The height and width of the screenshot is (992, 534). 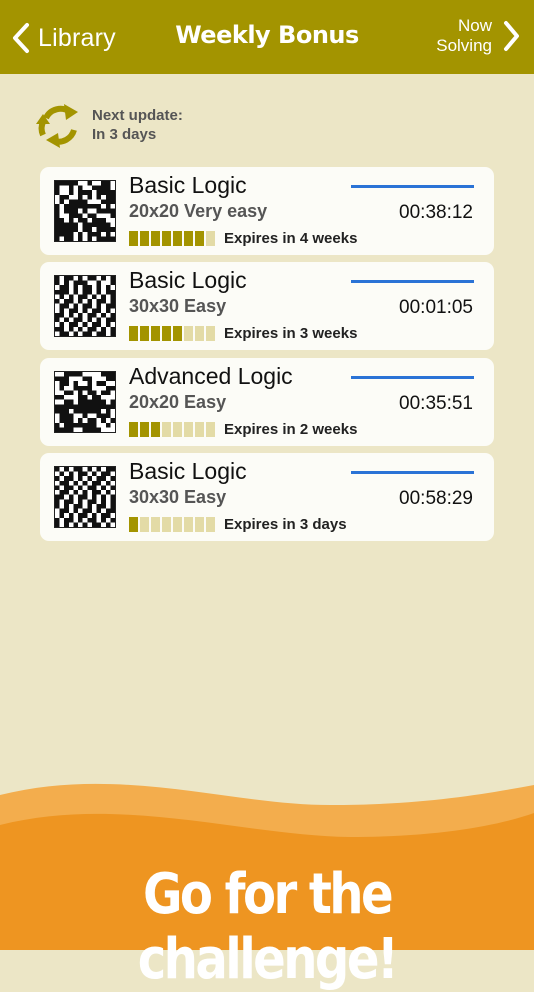 I want to click on puzzle-size-difficulty: 20x20 Very easy, so click(x=198, y=211).